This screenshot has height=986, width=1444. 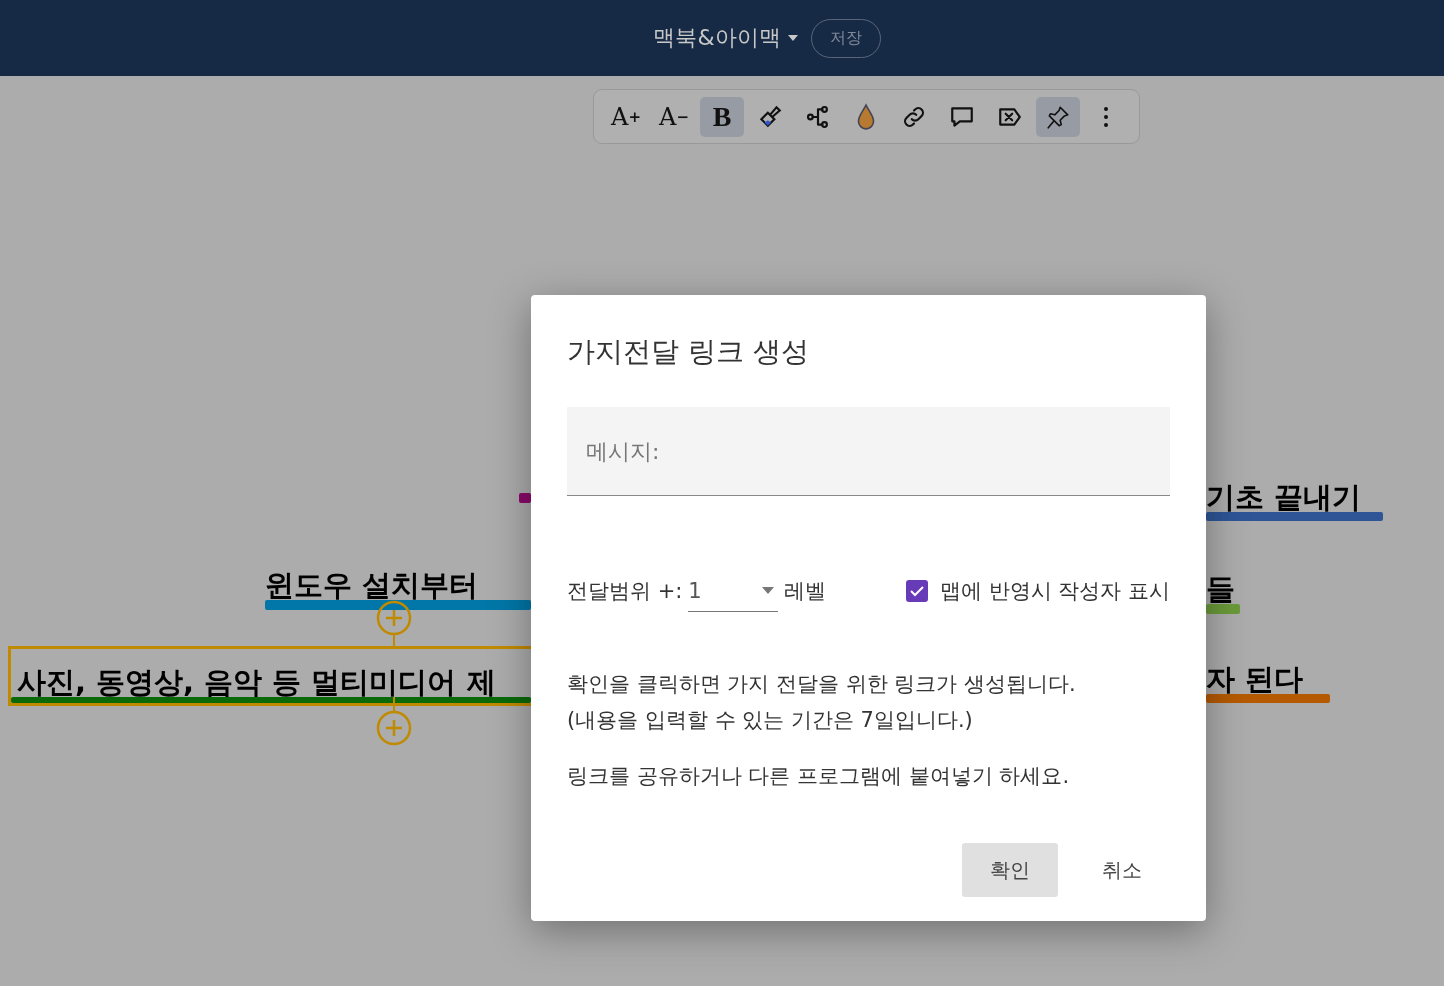 What do you see at coordinates (770, 720) in the screenshot?
I see `info-text: (내용을 입력할 수 있는 기간은 7일입니다.)` at bounding box center [770, 720].